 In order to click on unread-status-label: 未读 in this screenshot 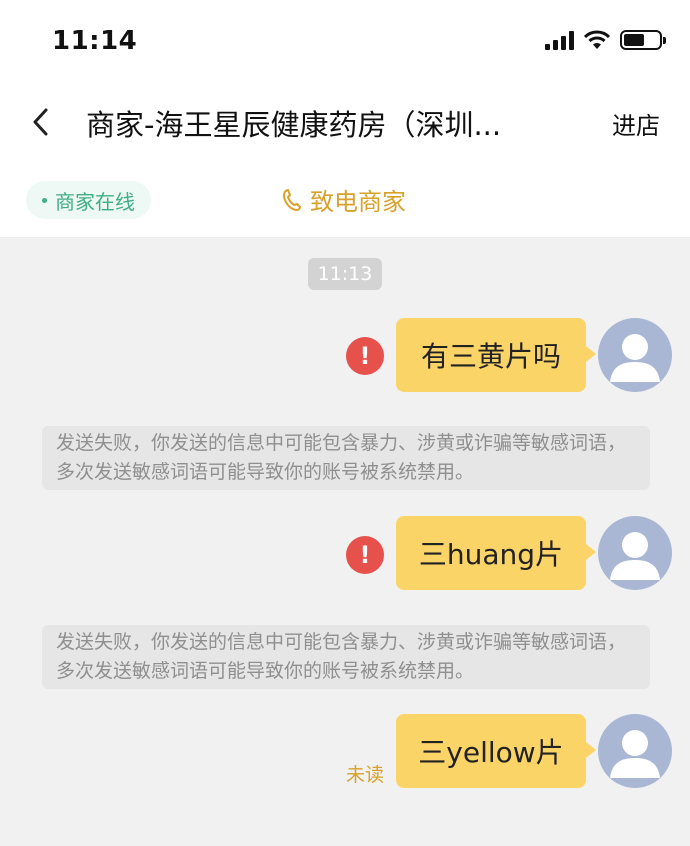, I will do `click(364, 775)`.